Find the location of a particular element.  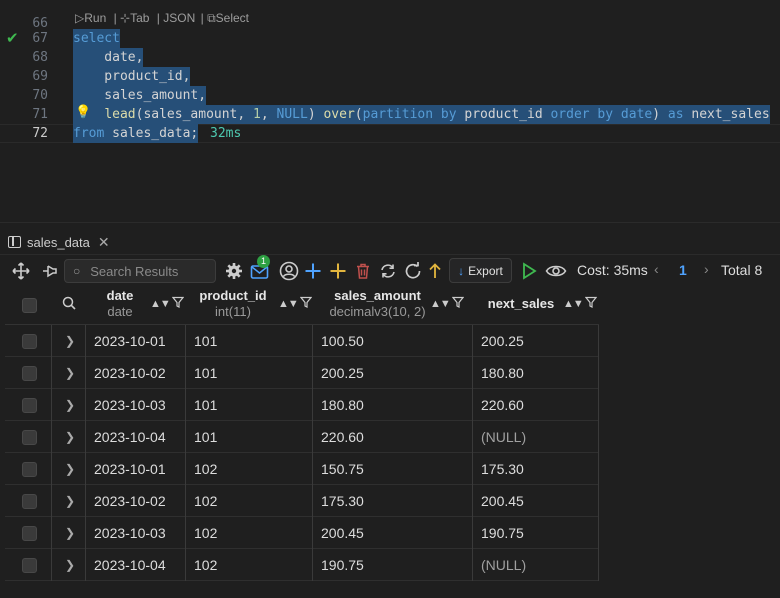

code-token: partition by is located at coordinates (409, 114).